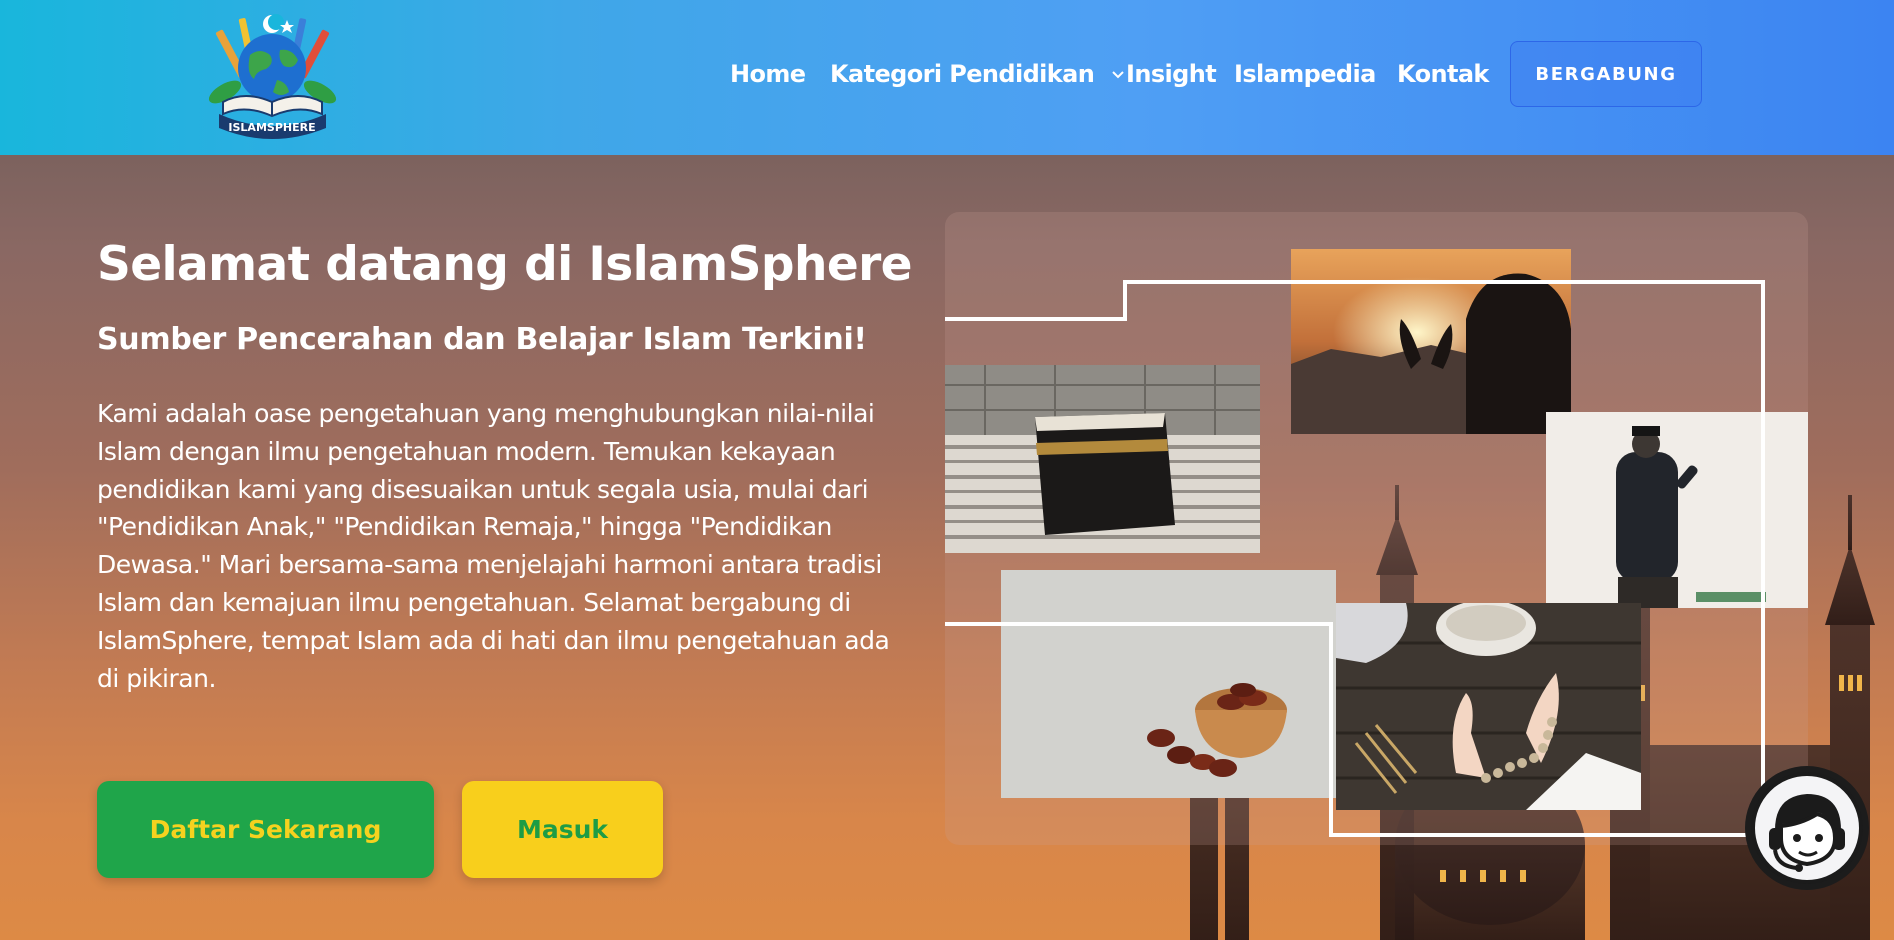 This screenshot has height=940, width=1894. I want to click on nav-kategori-label: Kategori Pendidikan, so click(962, 74).